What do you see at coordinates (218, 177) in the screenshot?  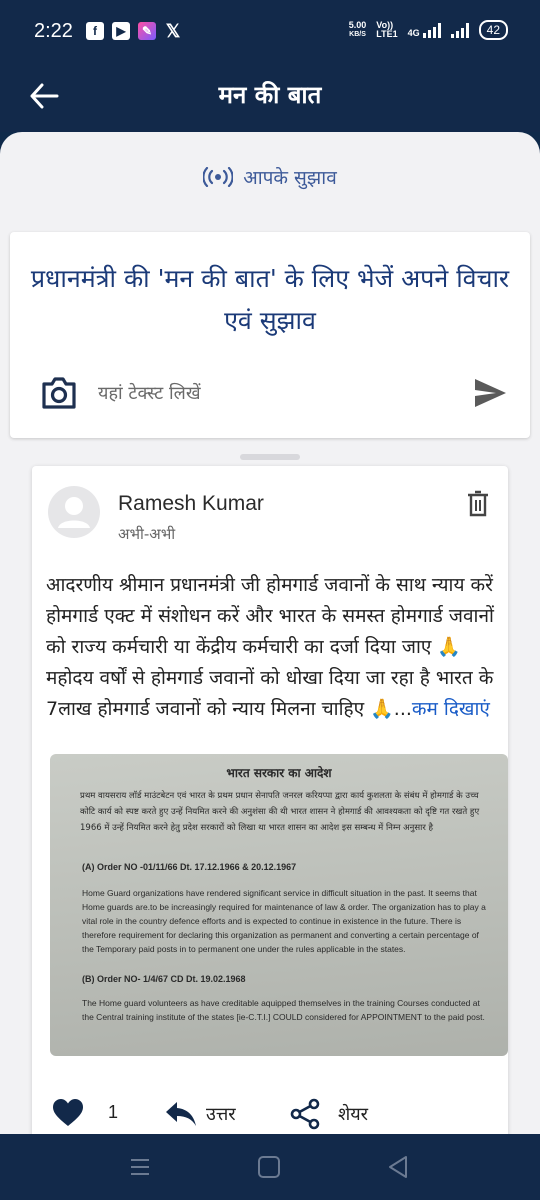 I see `broadcast-icon` at bounding box center [218, 177].